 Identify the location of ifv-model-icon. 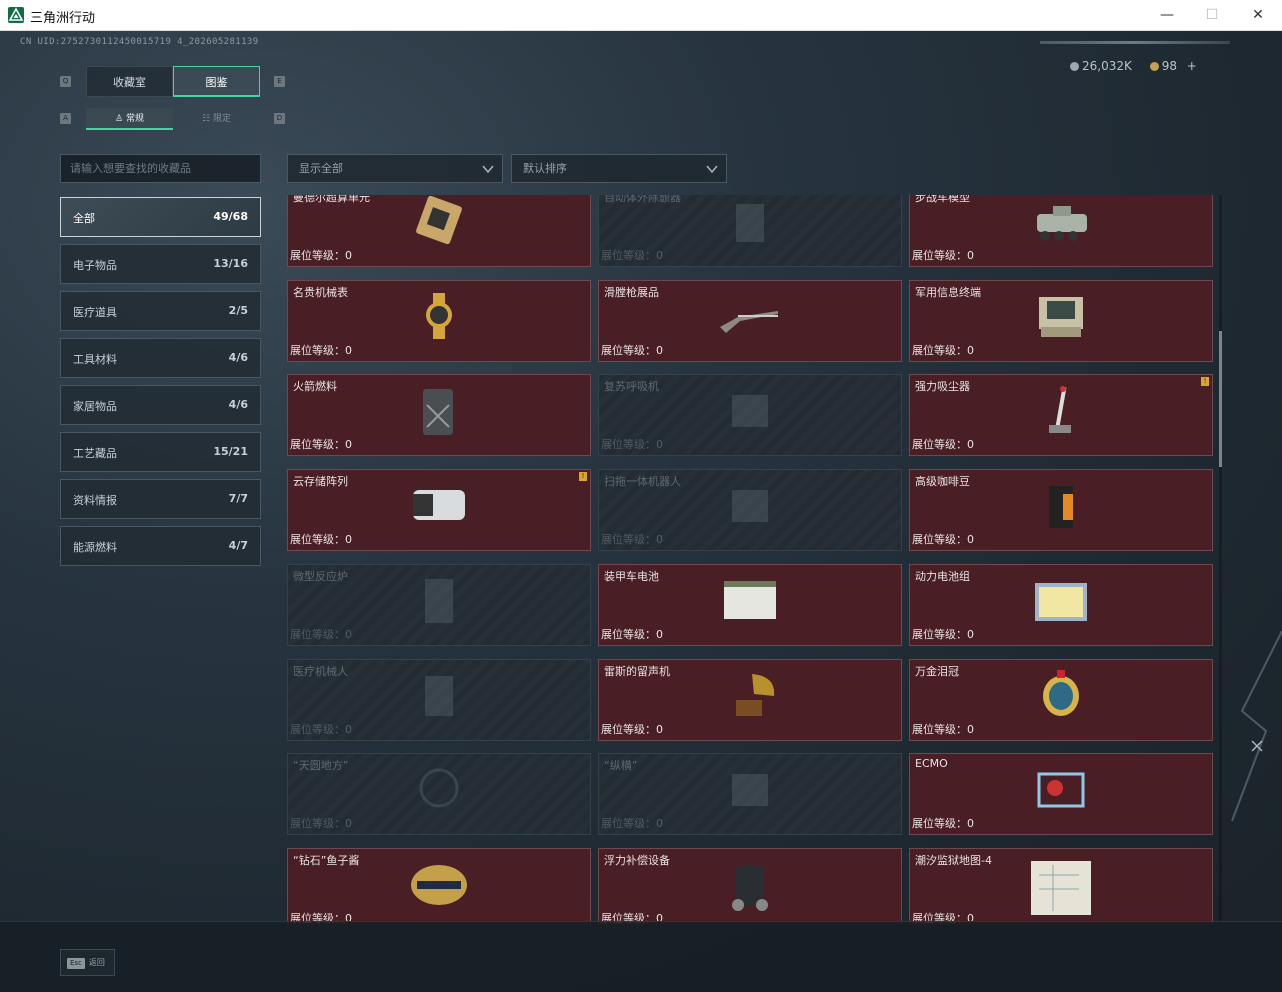
(1062, 223).